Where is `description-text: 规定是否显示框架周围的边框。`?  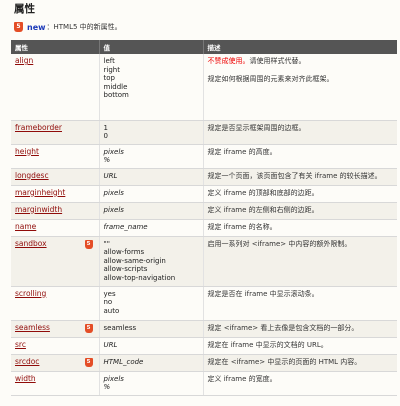 description-text: 规定是否显示框架周围的边框。 is located at coordinates (301, 128).